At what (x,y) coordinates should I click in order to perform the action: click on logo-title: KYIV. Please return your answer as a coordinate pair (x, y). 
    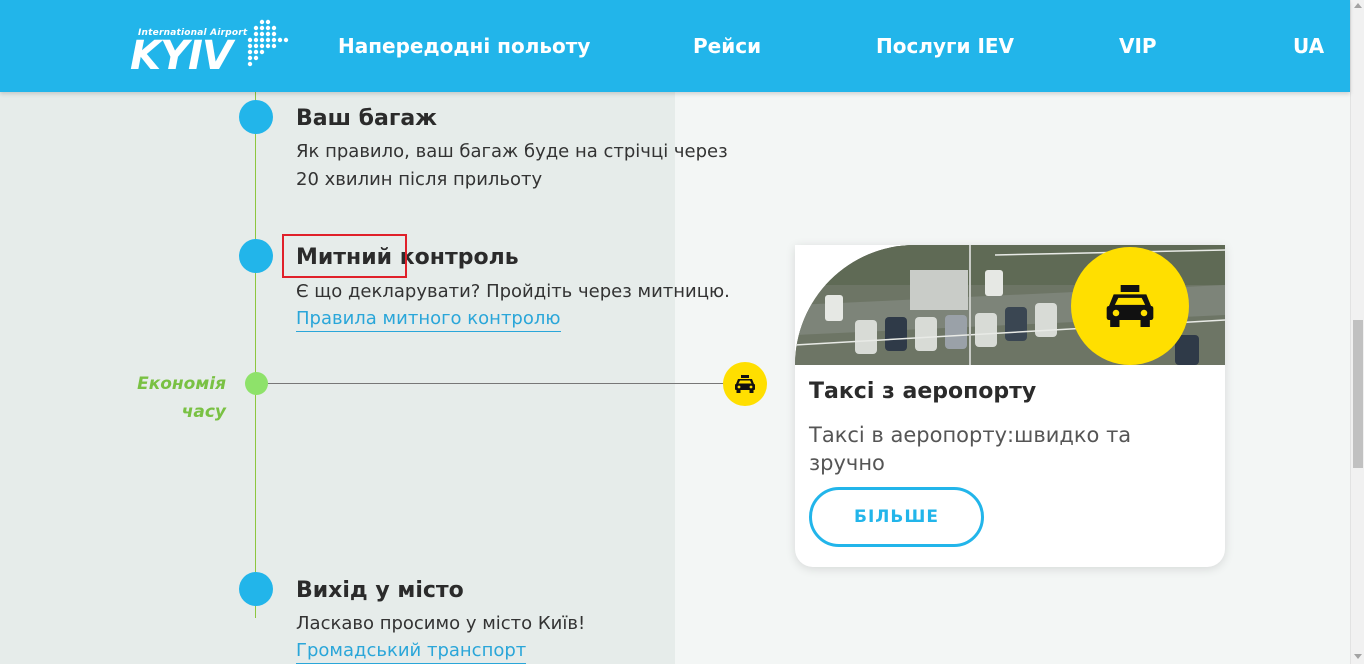
    Looking at the image, I should click on (181, 56).